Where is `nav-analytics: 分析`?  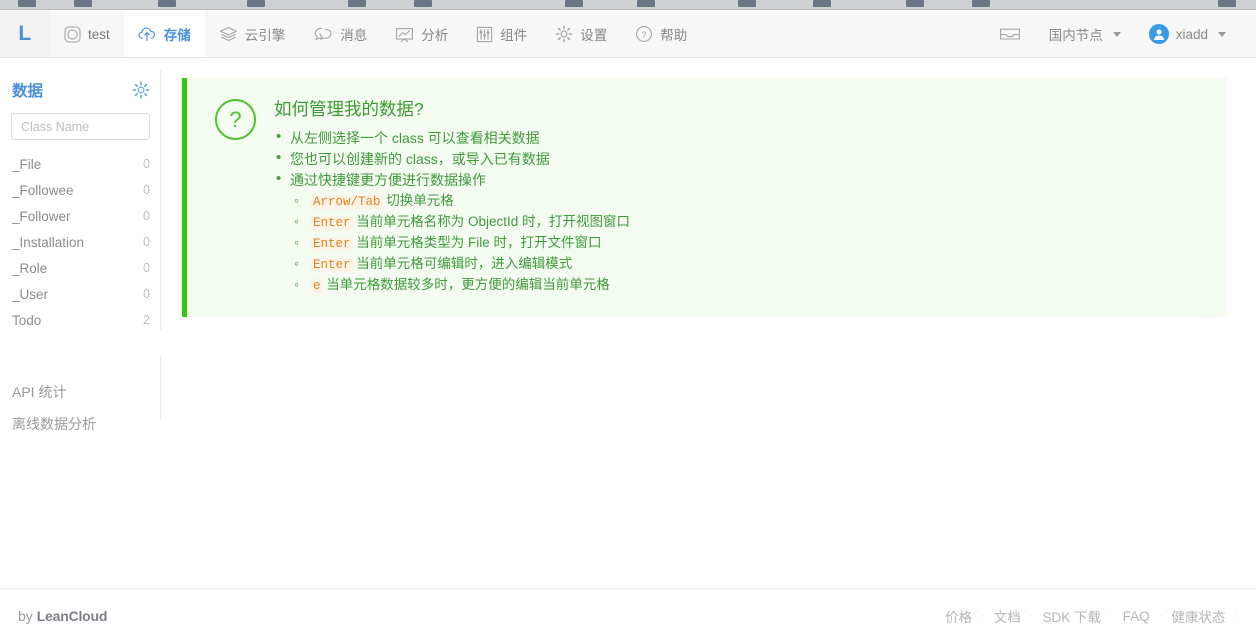
nav-analytics: 分析 is located at coordinates (421, 34).